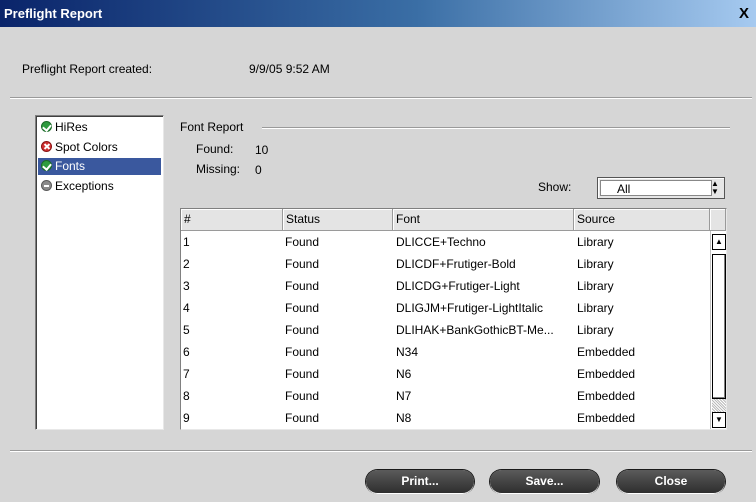 The height and width of the screenshot is (502, 756). I want to click on cell-number: 8, so click(186, 396).